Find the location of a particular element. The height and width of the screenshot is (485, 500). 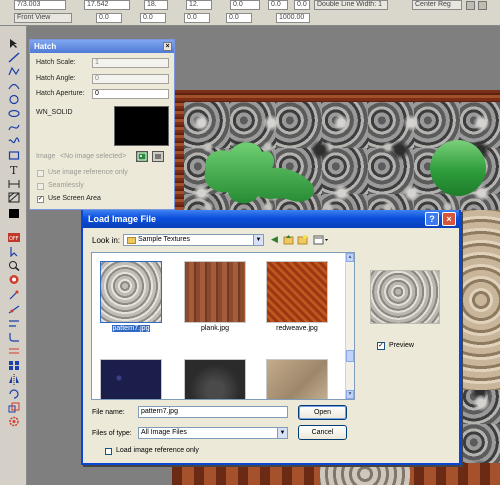

use-screen-area-checkbox: ✓ is located at coordinates (40, 199).